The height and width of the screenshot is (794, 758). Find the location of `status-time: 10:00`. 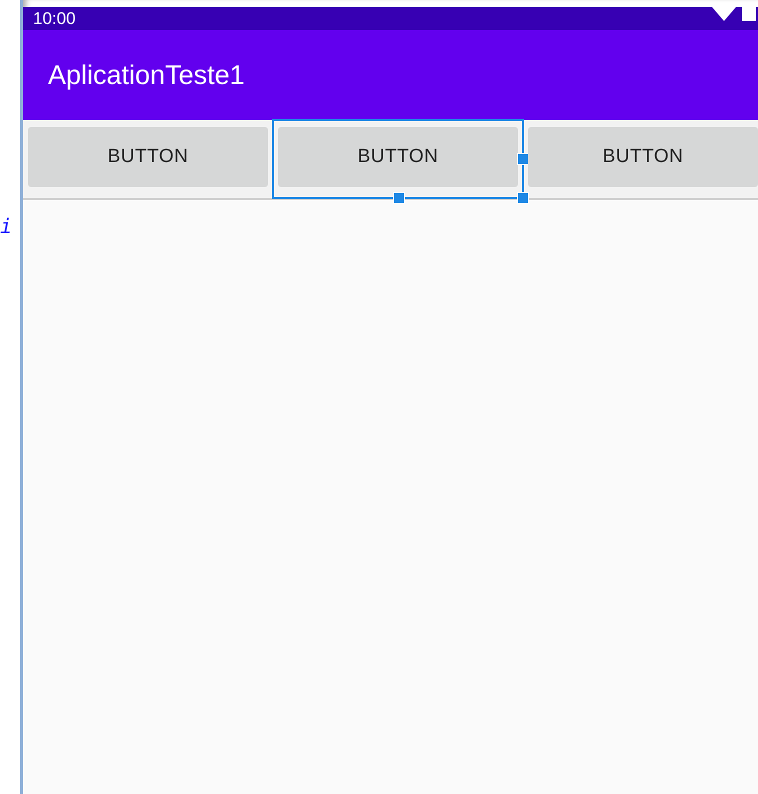

status-time: 10:00 is located at coordinates (54, 18).